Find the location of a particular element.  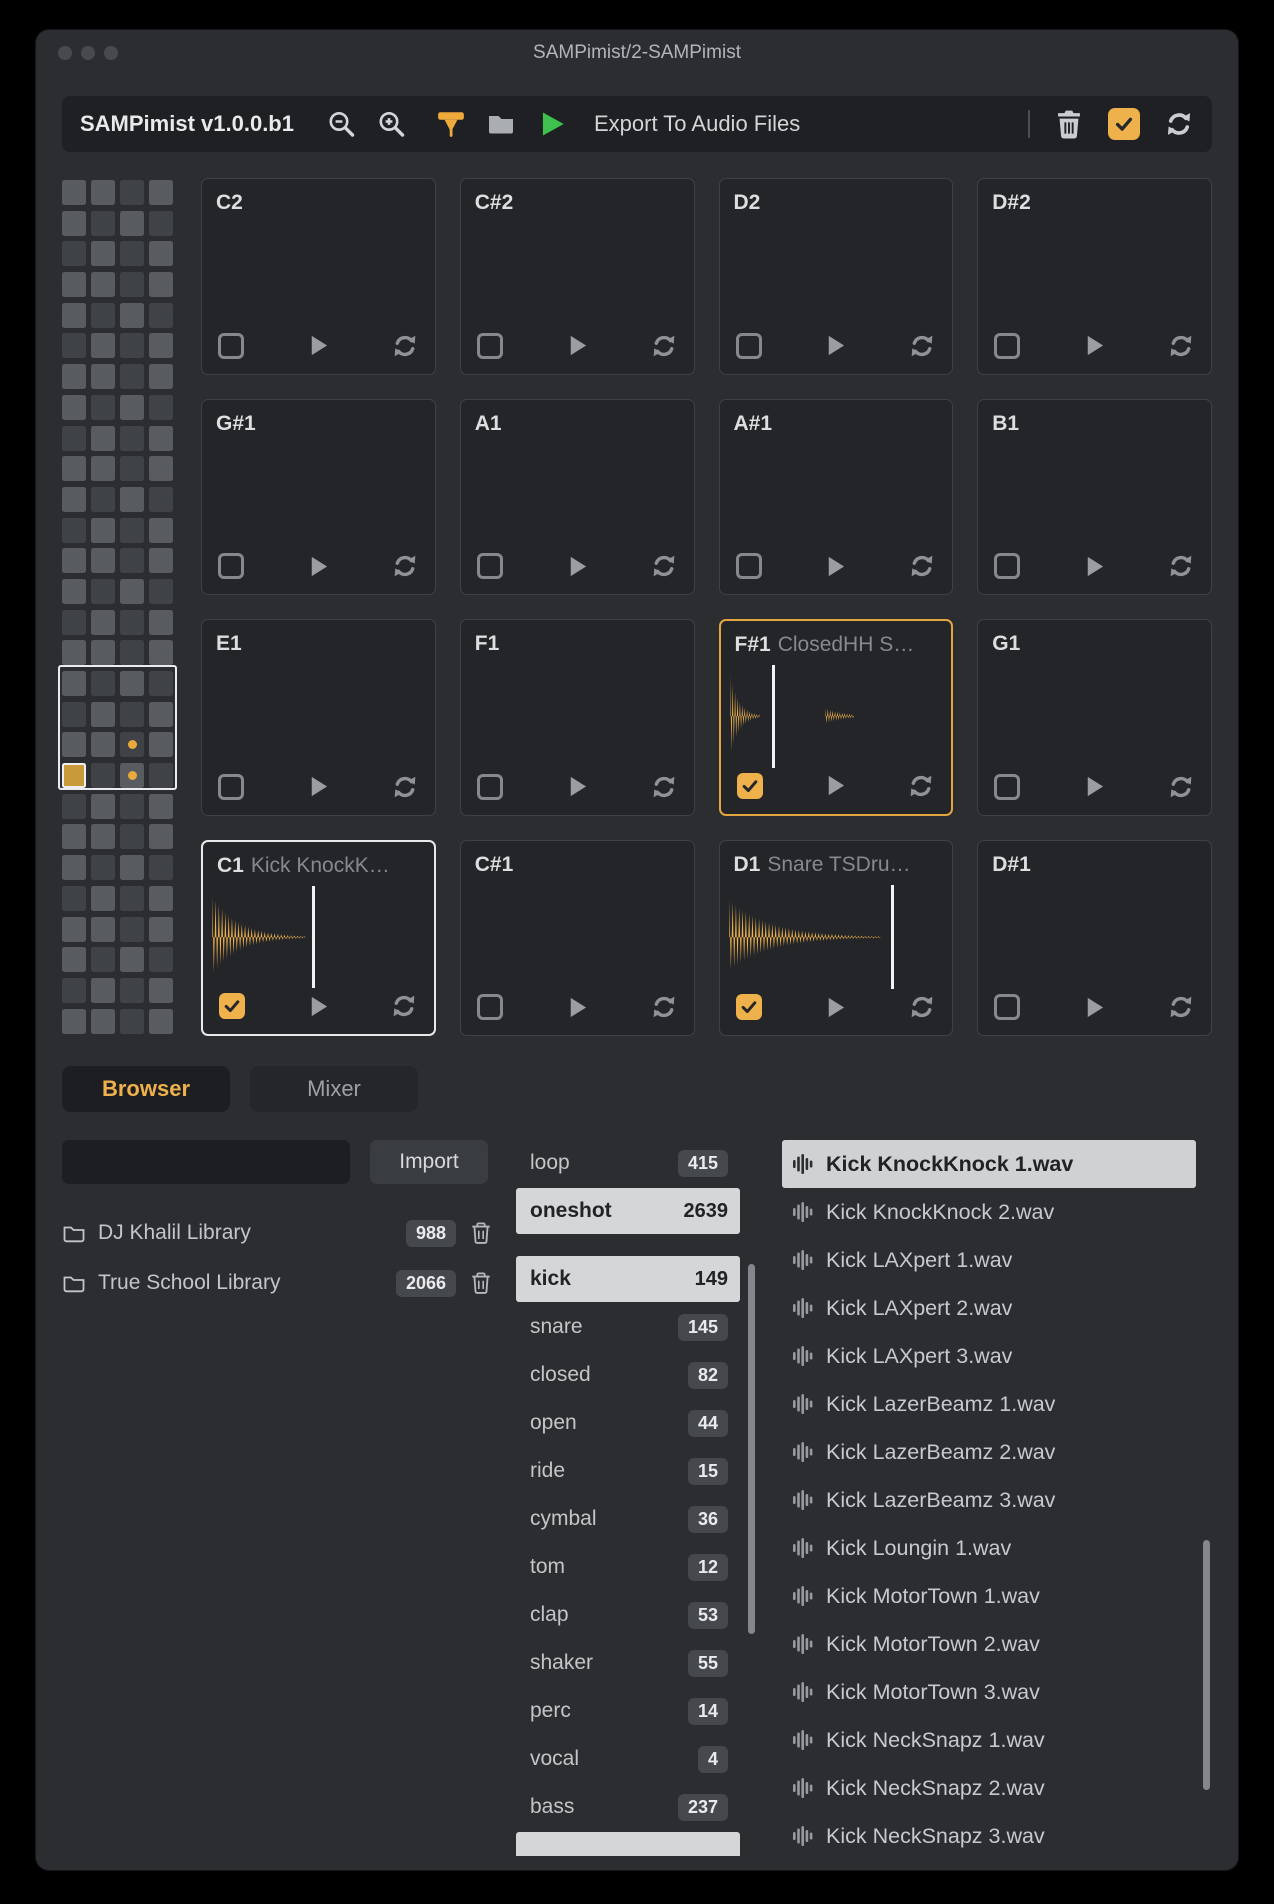

file-row: Kick LazerBeamz 1.wav is located at coordinates (989, 1404).